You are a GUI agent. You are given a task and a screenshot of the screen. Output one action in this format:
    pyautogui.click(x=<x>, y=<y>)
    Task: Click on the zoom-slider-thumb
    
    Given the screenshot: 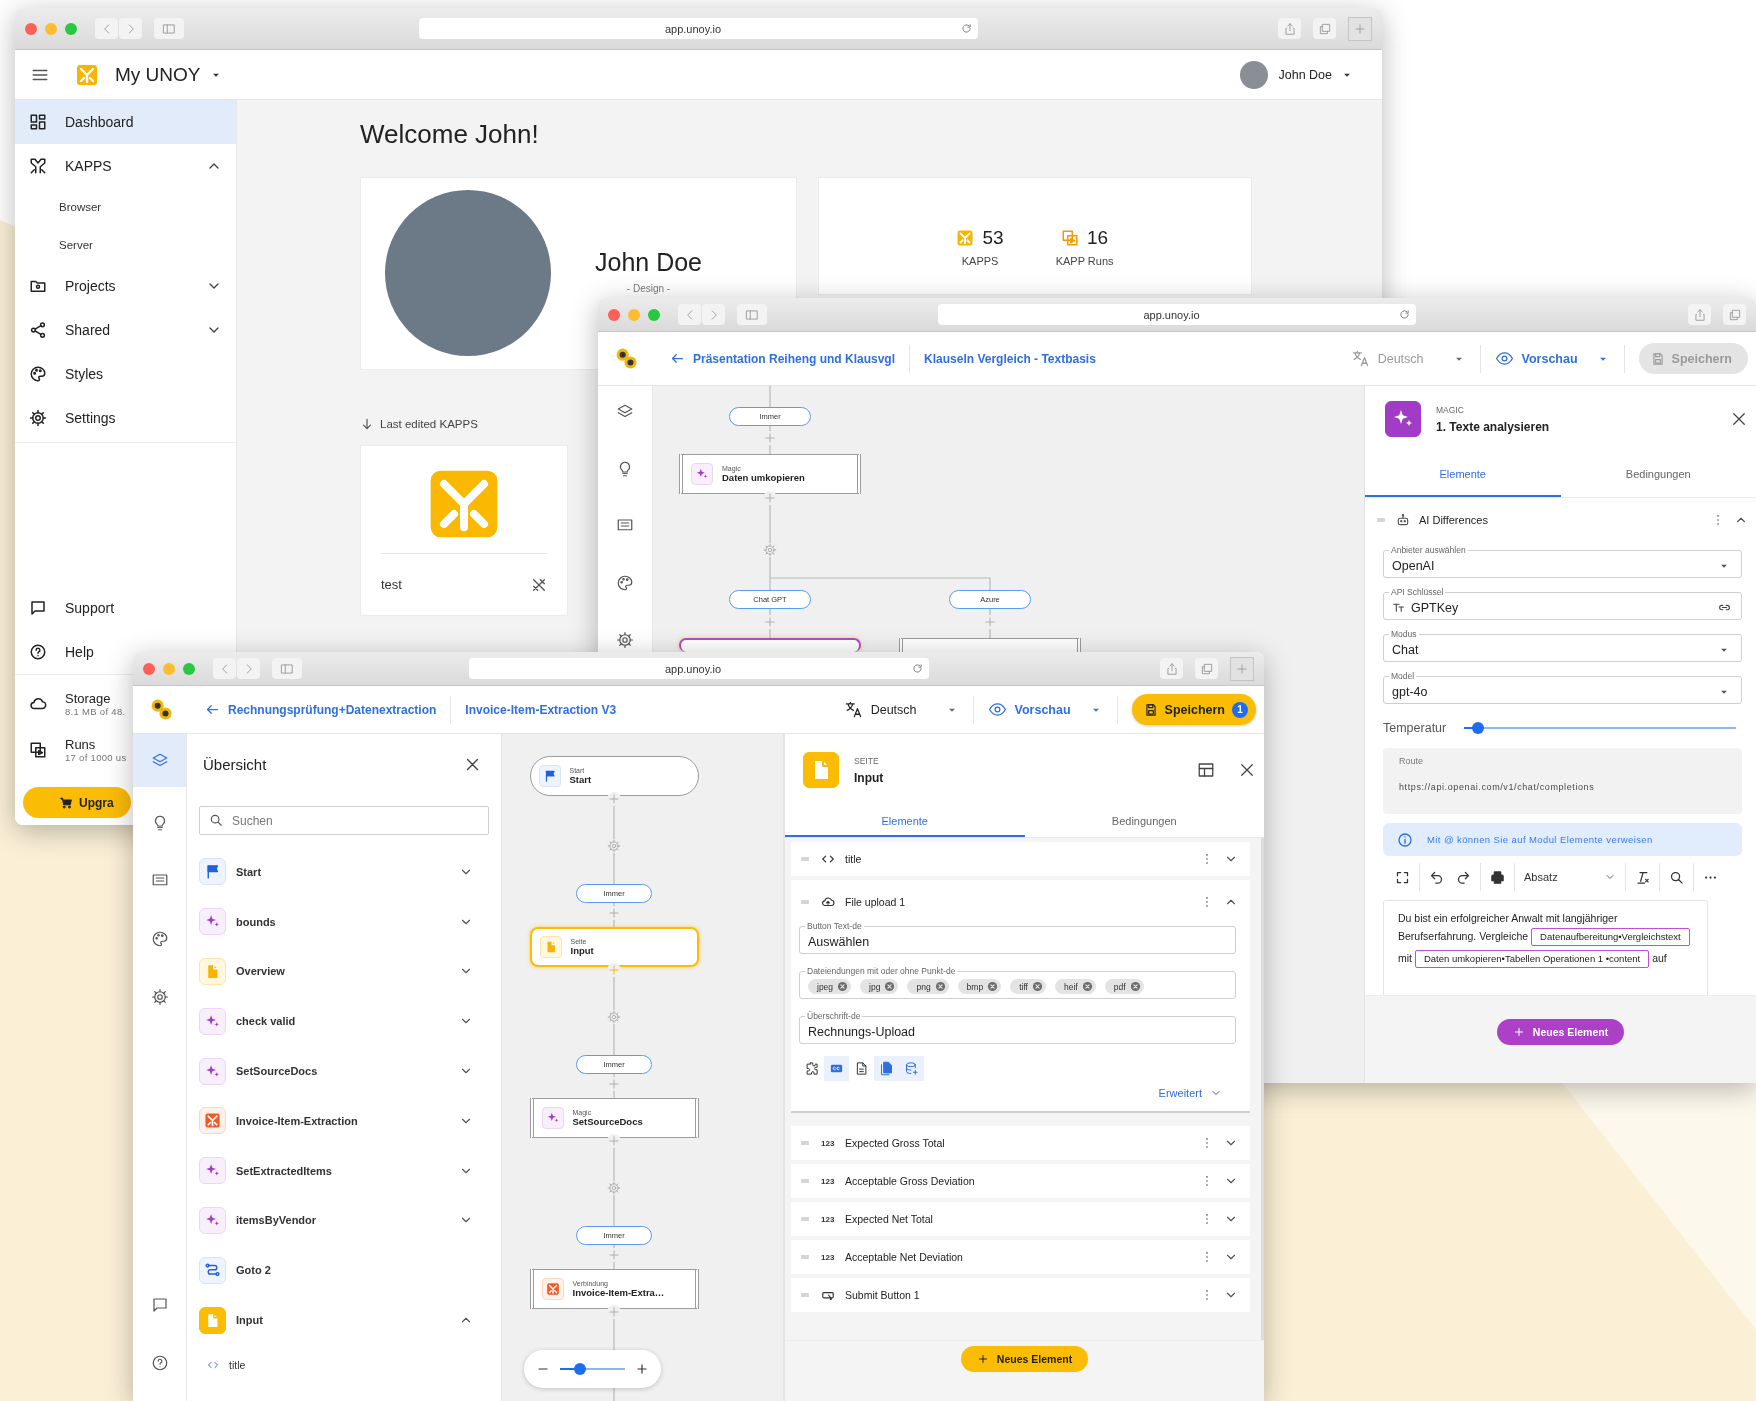 What is the action you would take?
    pyautogui.click(x=579, y=1369)
    